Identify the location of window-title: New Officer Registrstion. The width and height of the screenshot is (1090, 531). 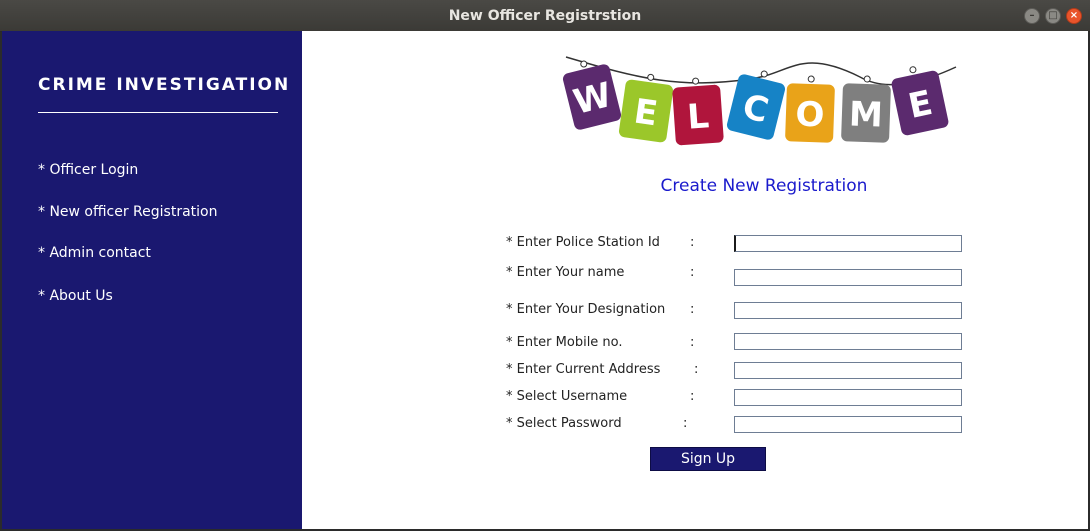
(545, 15).